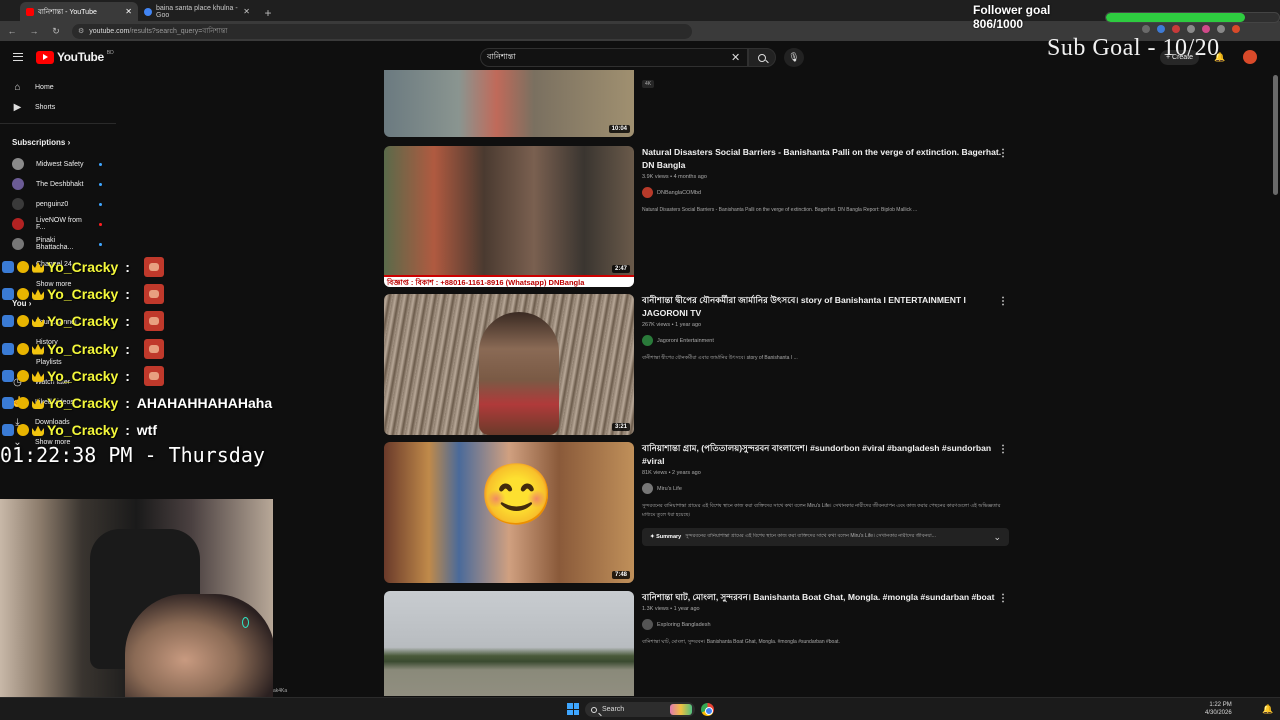 This screenshot has width=1280, height=720. Describe the element at coordinates (44, 87) in the screenshot. I see `sidebar-item-label: Home` at that location.